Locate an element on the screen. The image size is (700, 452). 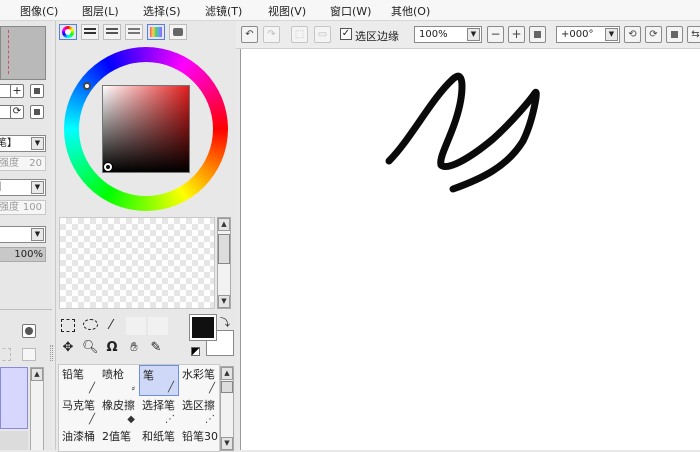
rgb-slider-tab is located at coordinates (90, 32).